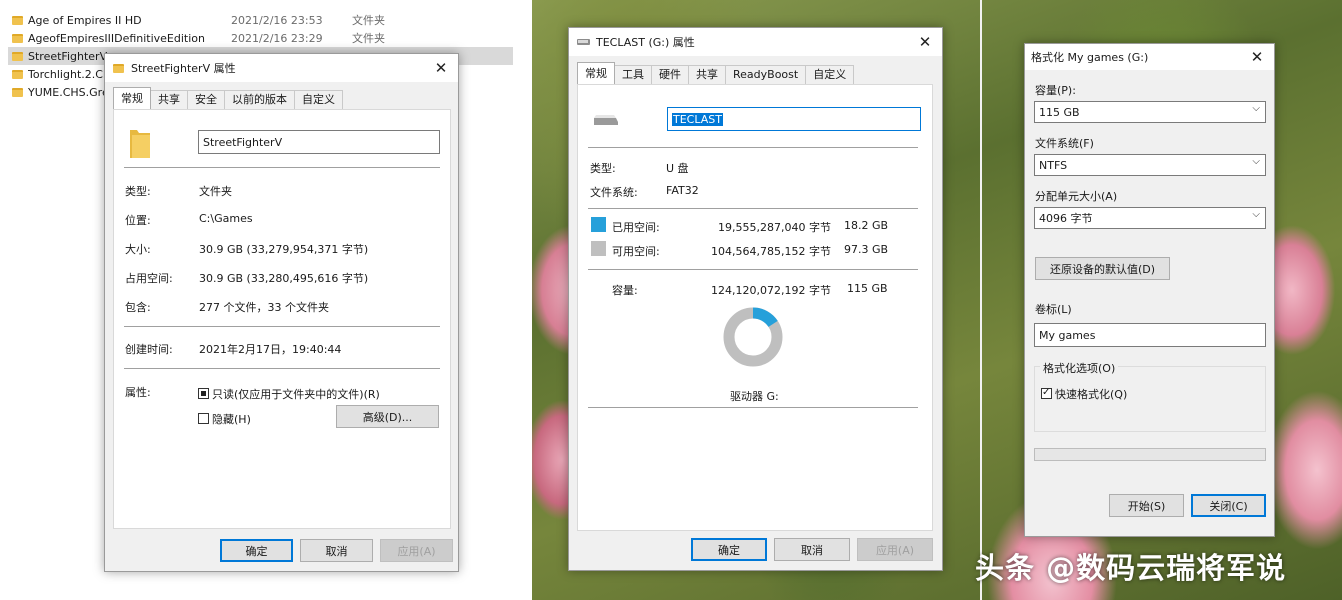 Image resolution: width=1342 pixels, height=600 pixels. What do you see at coordinates (296, 394) in the screenshot?
I see `readonly-label: 只读(仅应用于文件夹中的文件)(R)` at bounding box center [296, 394].